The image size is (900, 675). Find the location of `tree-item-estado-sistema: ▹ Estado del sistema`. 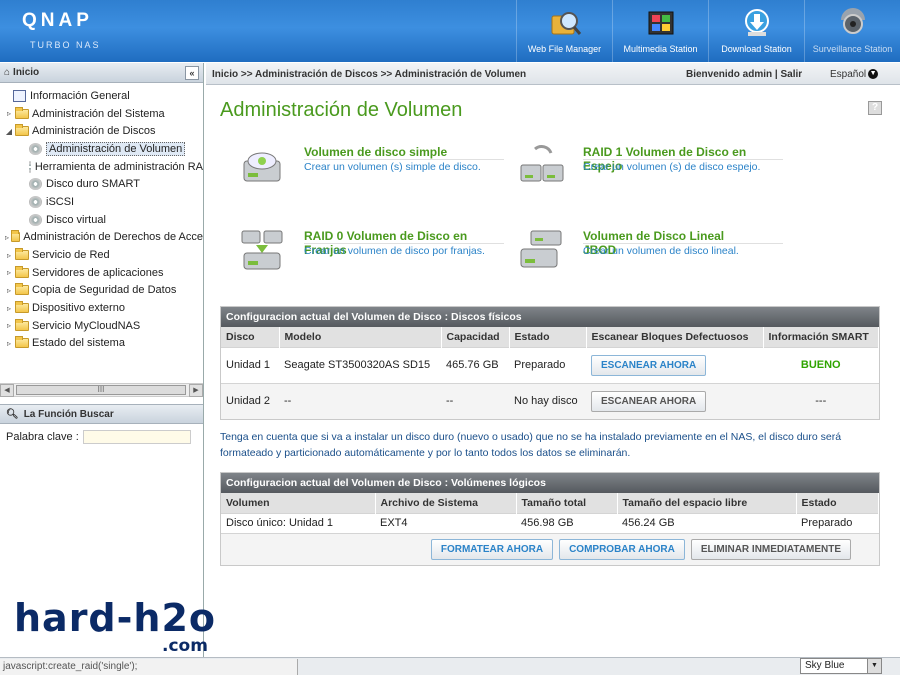

tree-item-estado-sistema: ▹ Estado del sistema is located at coordinates (101, 344).